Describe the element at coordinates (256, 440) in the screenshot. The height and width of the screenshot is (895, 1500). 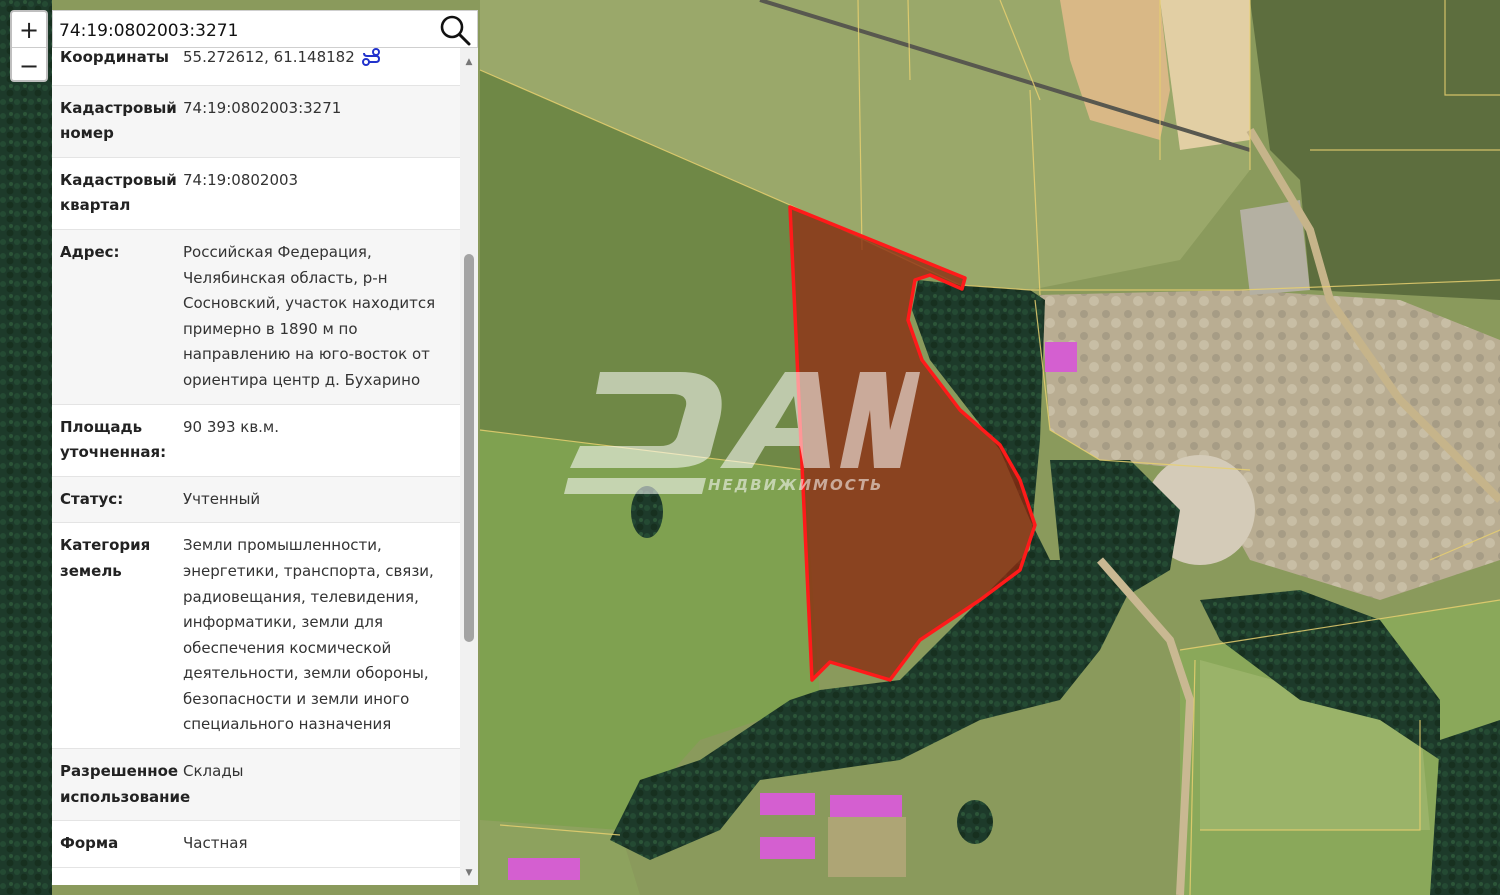
I see `info-row-area: Площадь уточненная: 90 393 кв.м.` at that location.